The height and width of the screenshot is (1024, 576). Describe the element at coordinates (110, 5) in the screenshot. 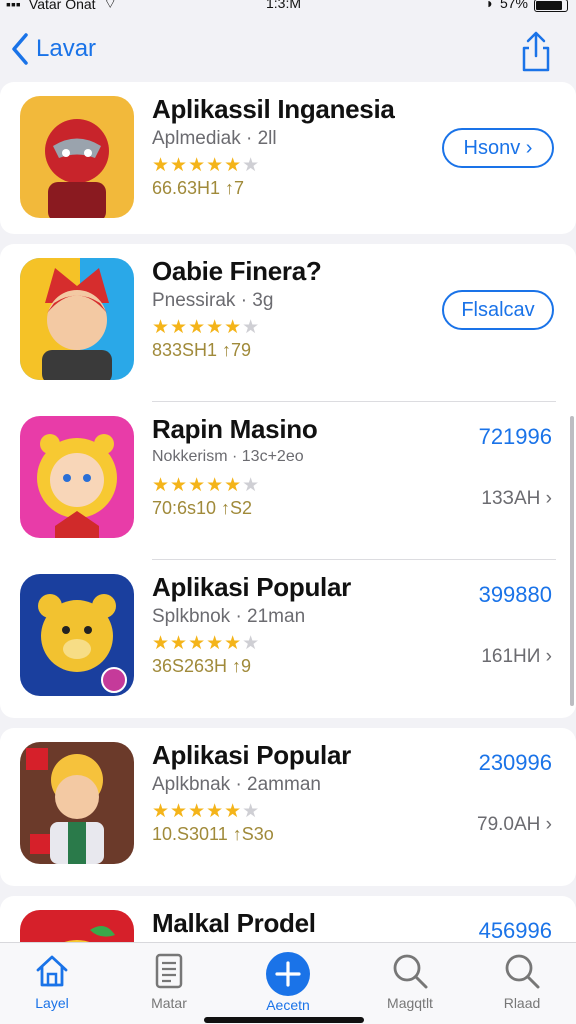

I see `wifi-icon: ⌔` at that location.